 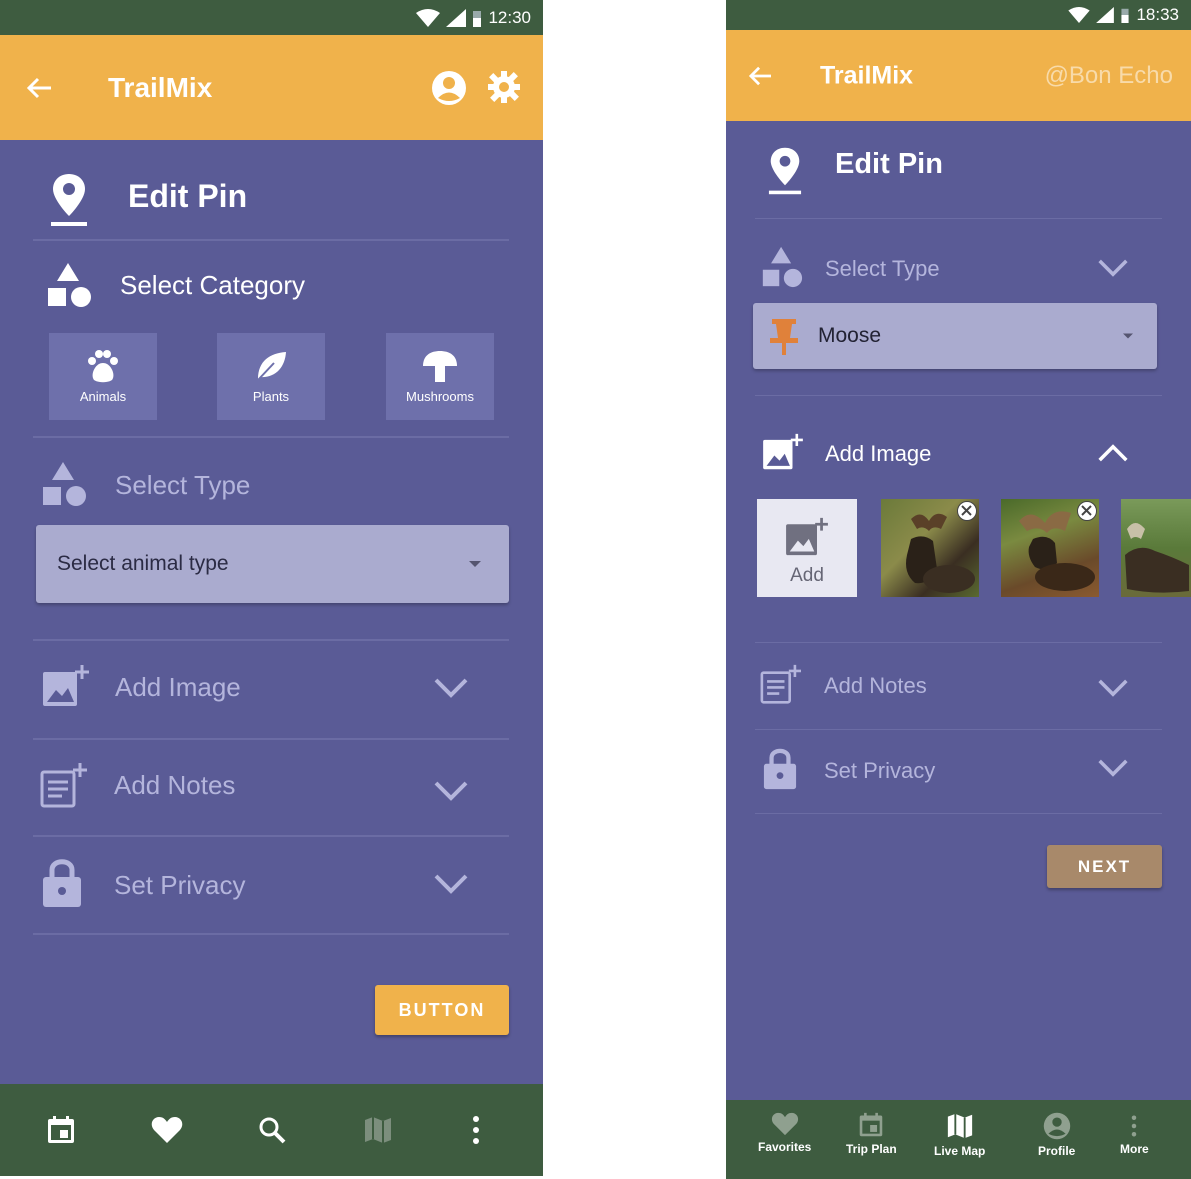 What do you see at coordinates (69, 200) in the screenshot?
I see `location-pin-icon` at bounding box center [69, 200].